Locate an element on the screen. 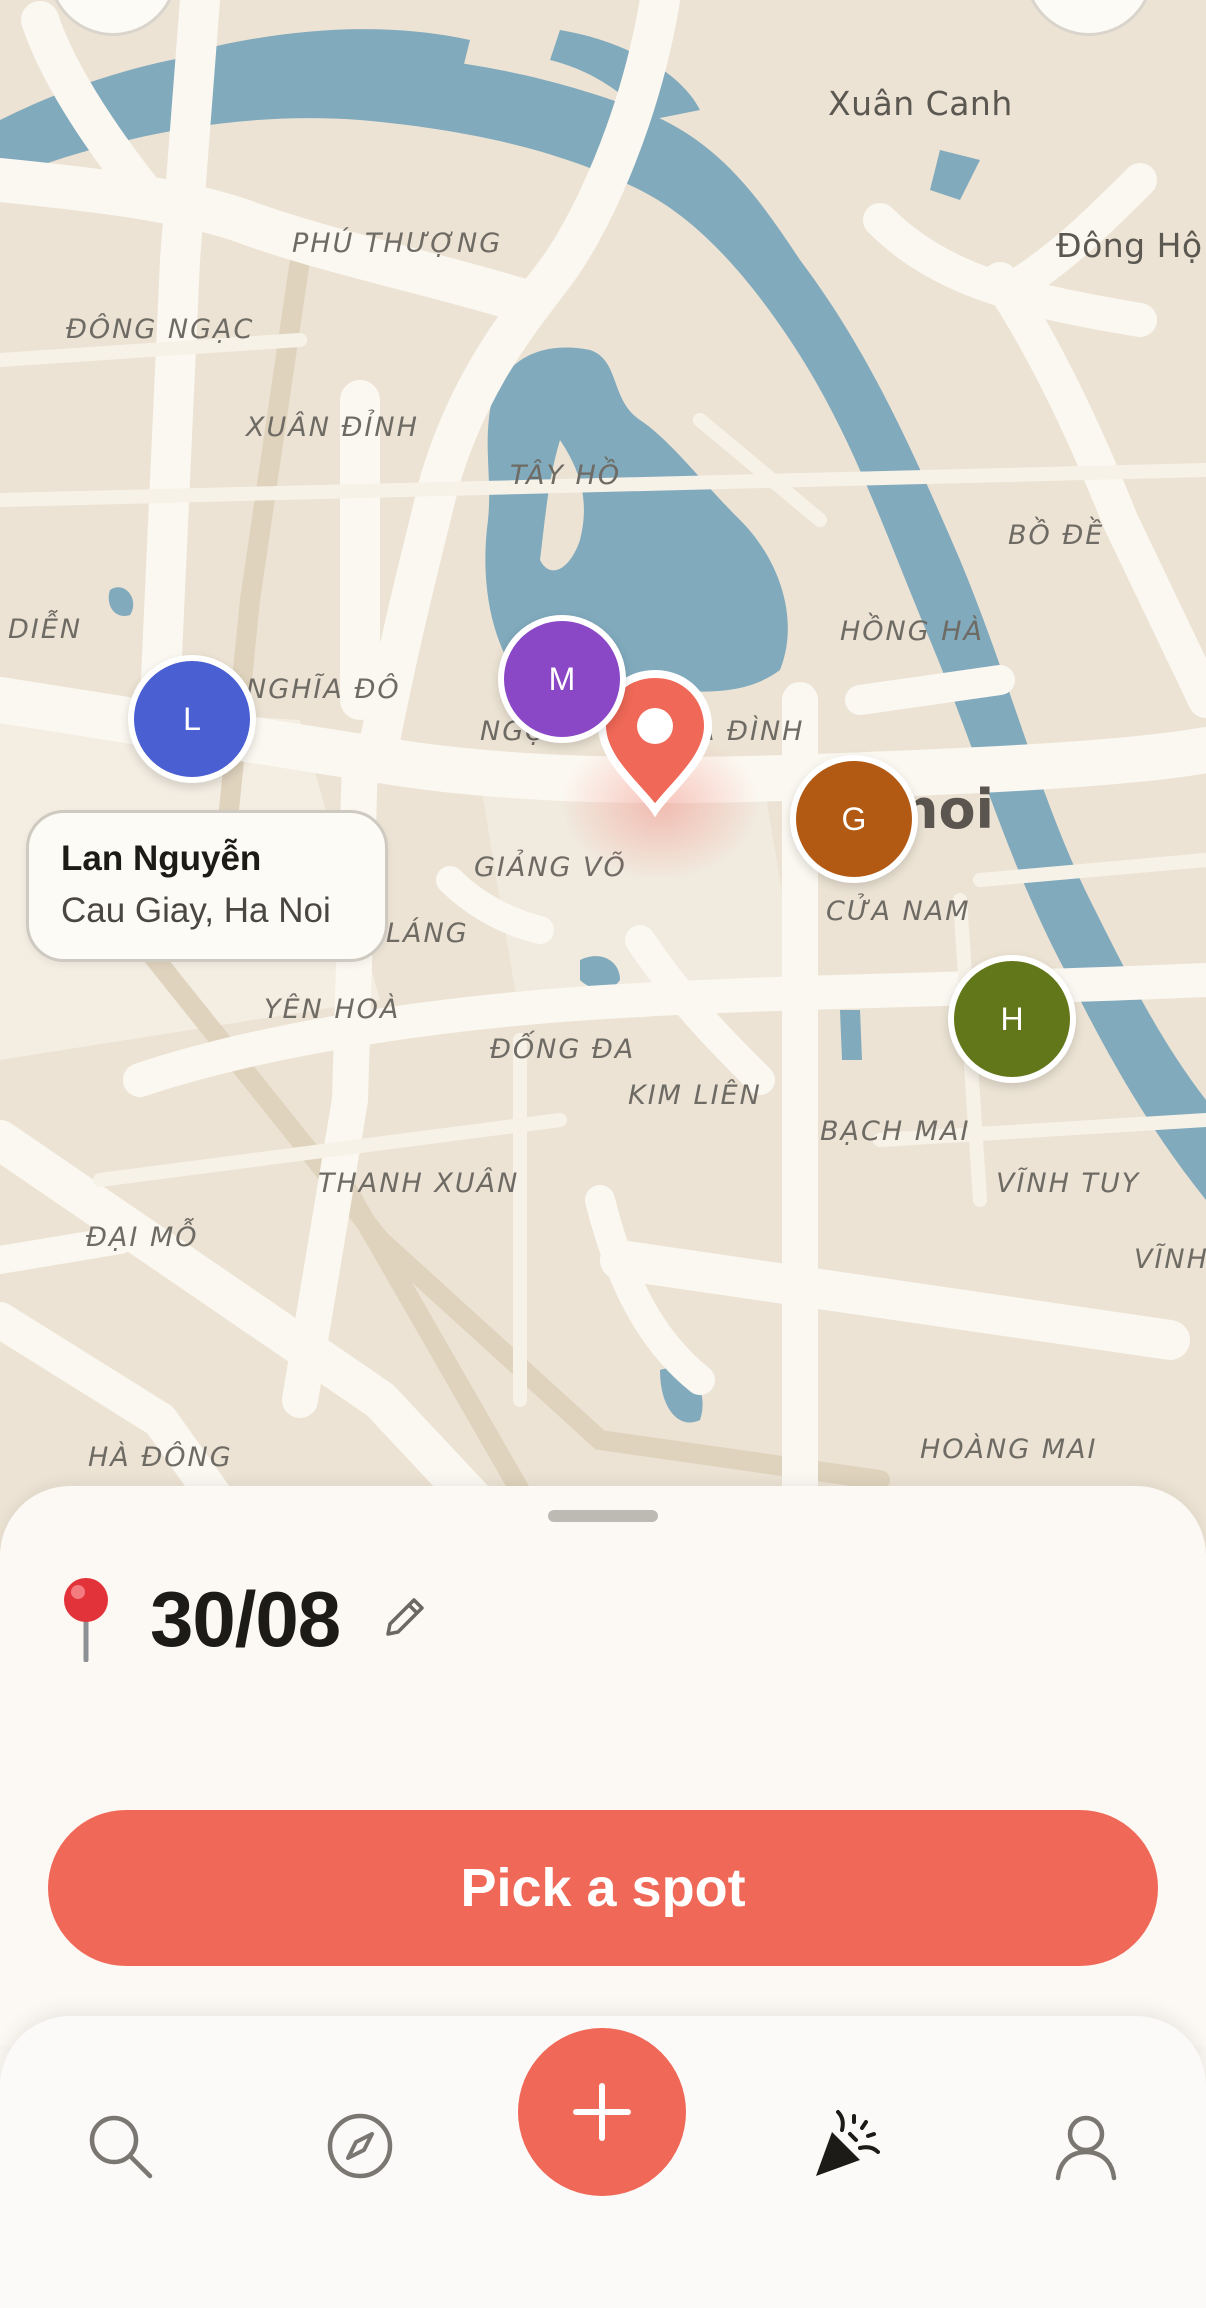 This screenshot has width=1206, height=2308. tab-profile is located at coordinates (1086, 2146).